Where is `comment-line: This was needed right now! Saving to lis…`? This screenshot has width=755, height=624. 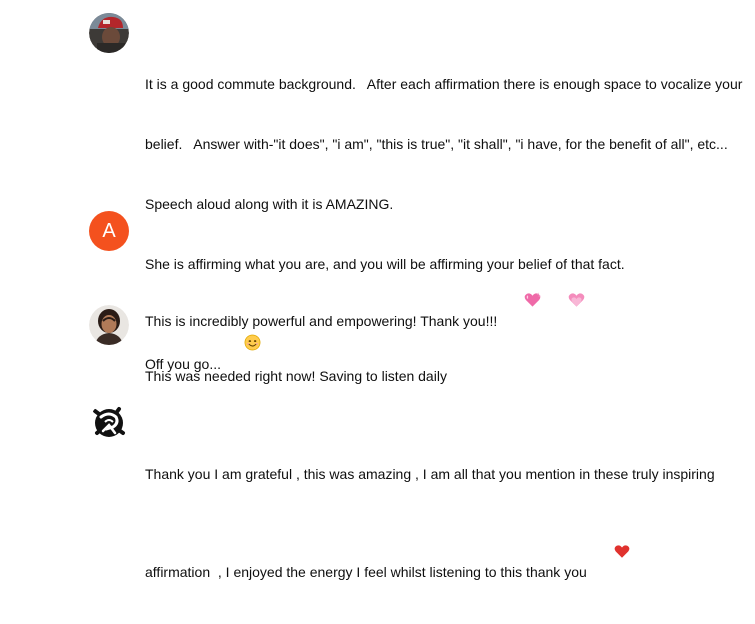
comment-line: This was needed right now! Saving to lis… is located at coordinates (296, 376).